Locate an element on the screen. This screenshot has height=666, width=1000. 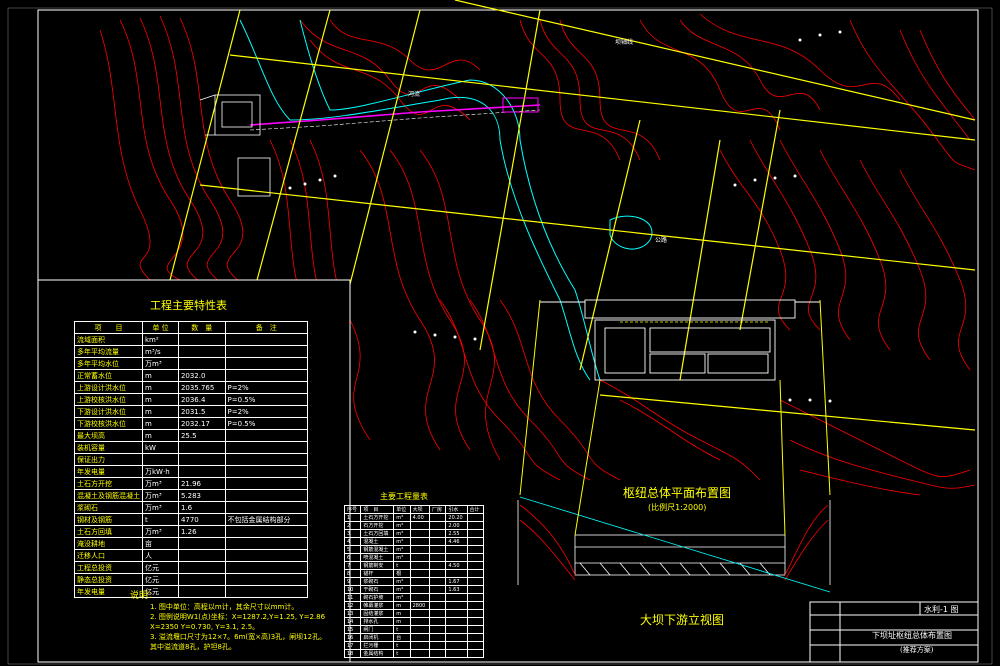
table-cell: 单 位 is located at coordinates (160, 327).